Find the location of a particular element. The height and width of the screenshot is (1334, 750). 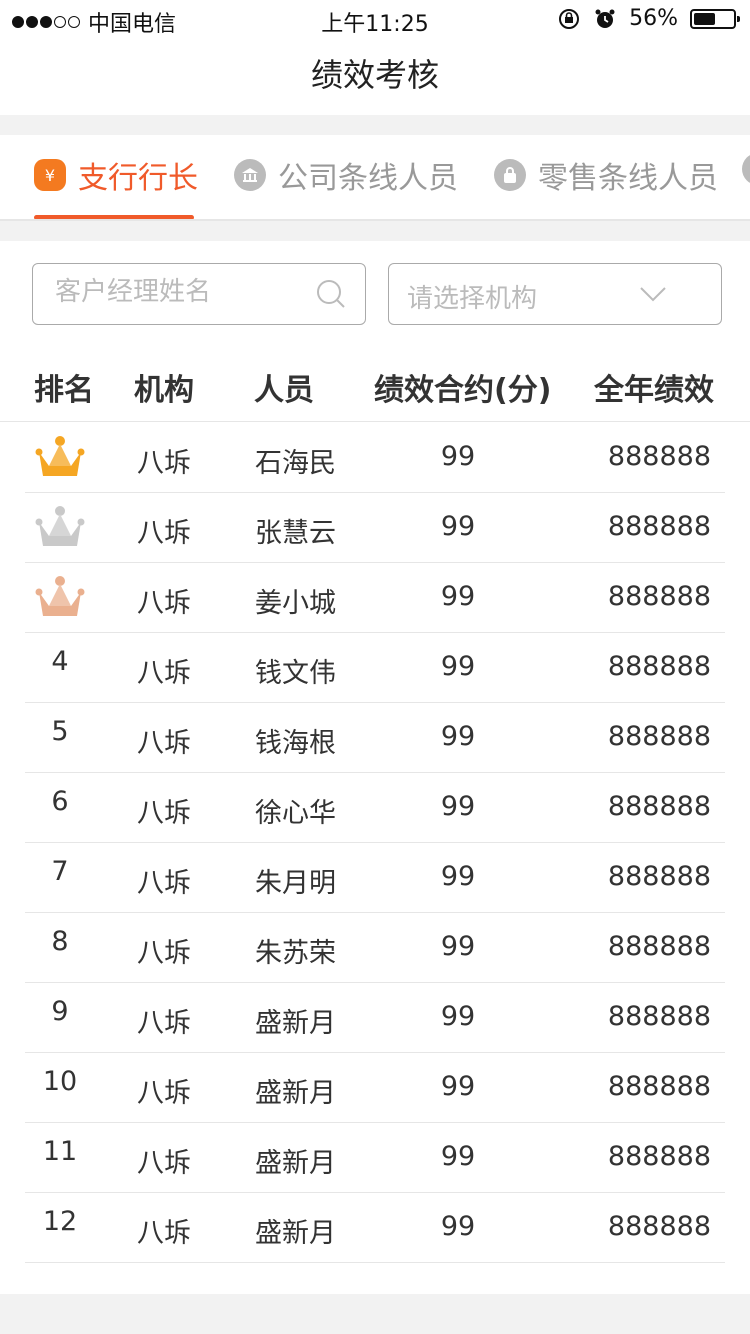

battery-icon is located at coordinates (715, 18).